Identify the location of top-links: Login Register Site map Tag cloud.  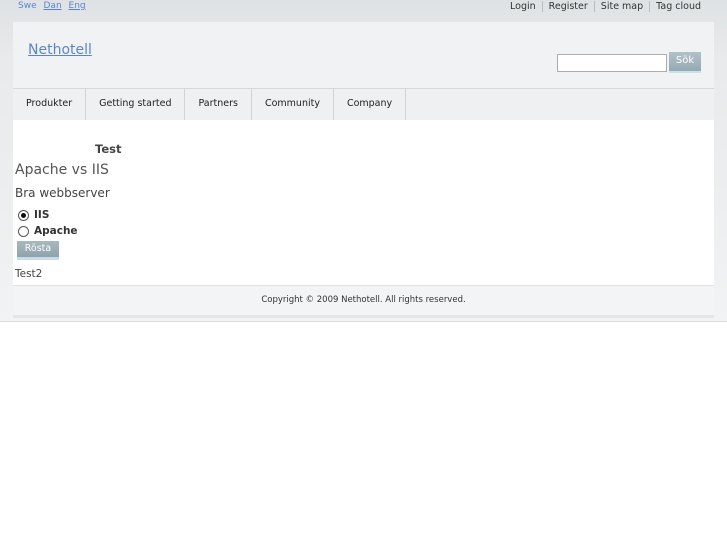
(605, 6).